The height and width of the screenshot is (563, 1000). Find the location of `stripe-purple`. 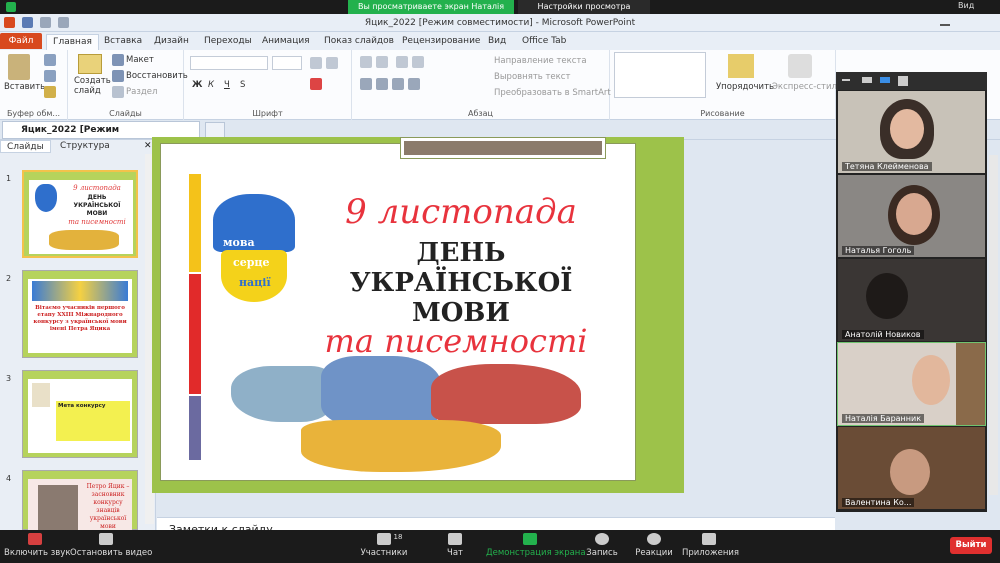

stripe-purple is located at coordinates (195, 428).